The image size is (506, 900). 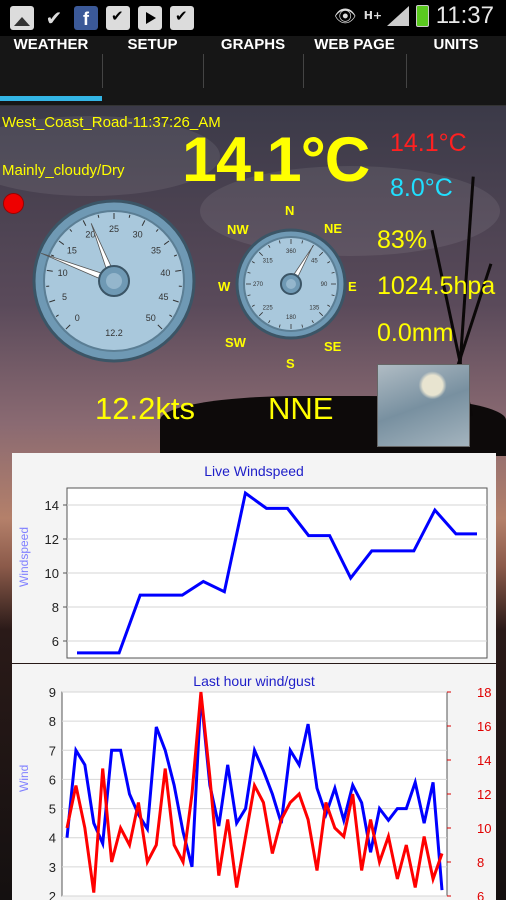 I want to click on y-tick-label: 2, so click(x=52, y=894).